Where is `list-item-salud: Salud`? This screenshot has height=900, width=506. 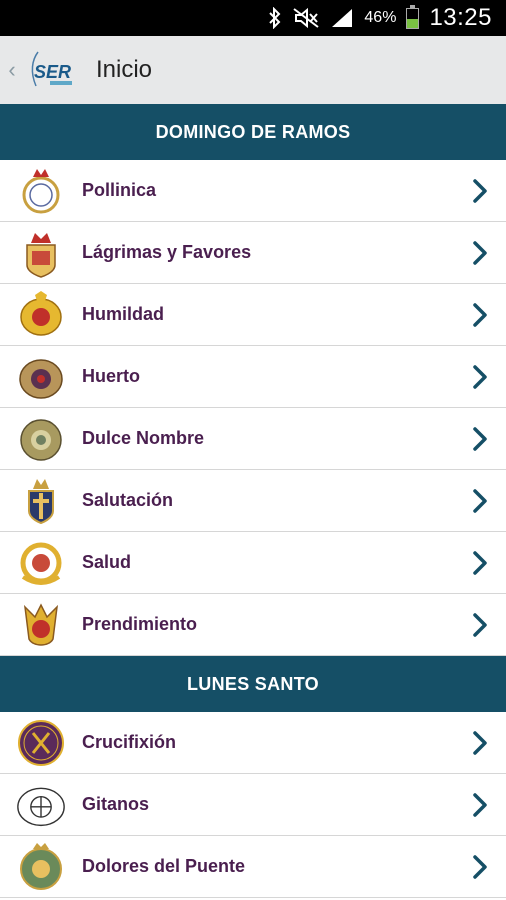 list-item-salud: Salud is located at coordinates (253, 563).